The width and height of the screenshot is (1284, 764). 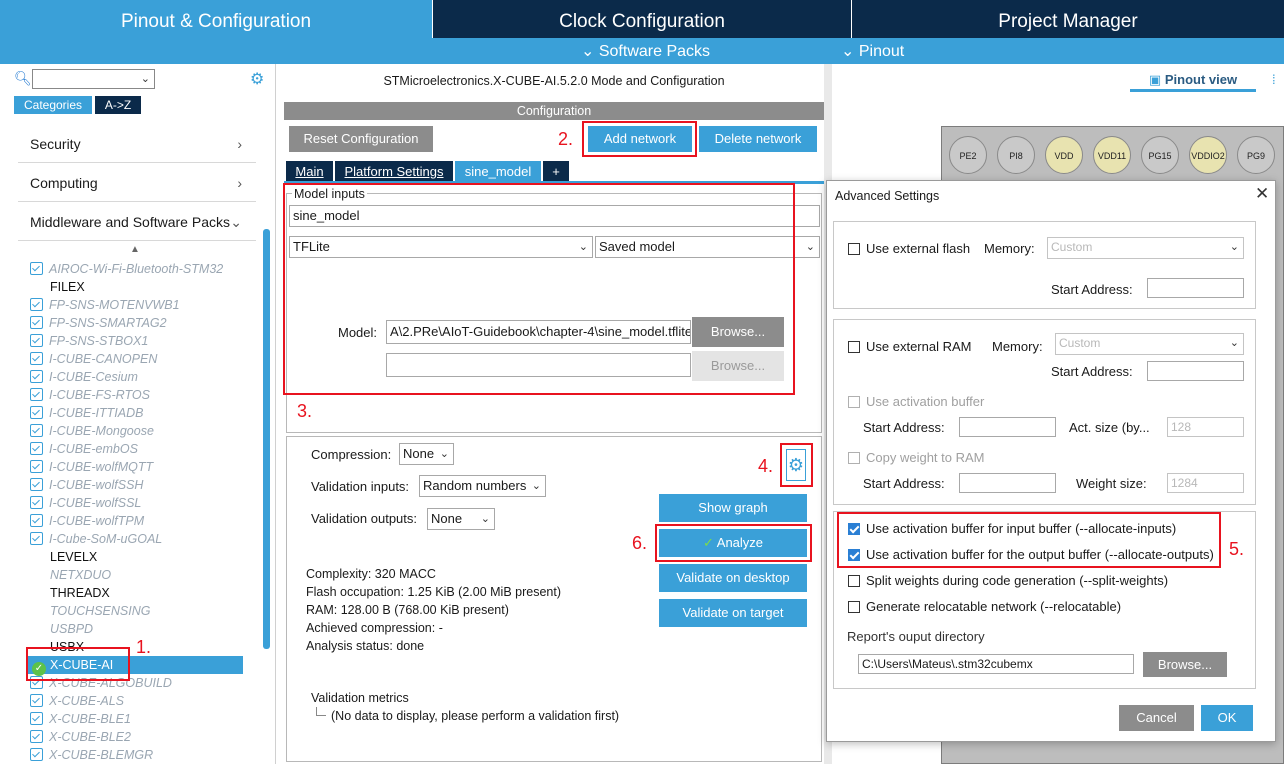 What do you see at coordinates (137, 222) in the screenshot?
I see `category-middleware: Middleware and Software Packs ⌄` at bounding box center [137, 222].